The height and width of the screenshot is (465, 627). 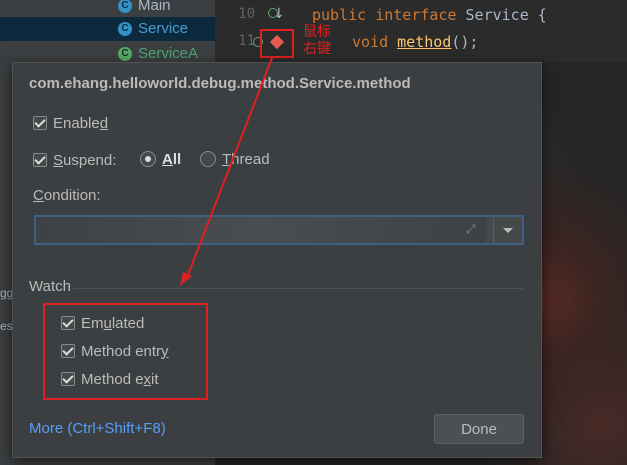 What do you see at coordinates (67, 195) in the screenshot?
I see `condition-label: Condition:` at bounding box center [67, 195].